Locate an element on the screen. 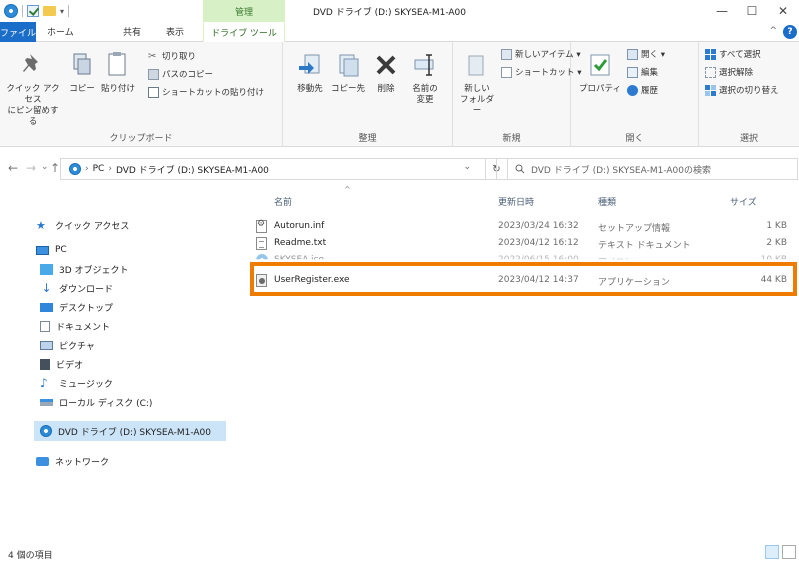 This screenshot has width=799, height=563. edit-icon is located at coordinates (632, 72).